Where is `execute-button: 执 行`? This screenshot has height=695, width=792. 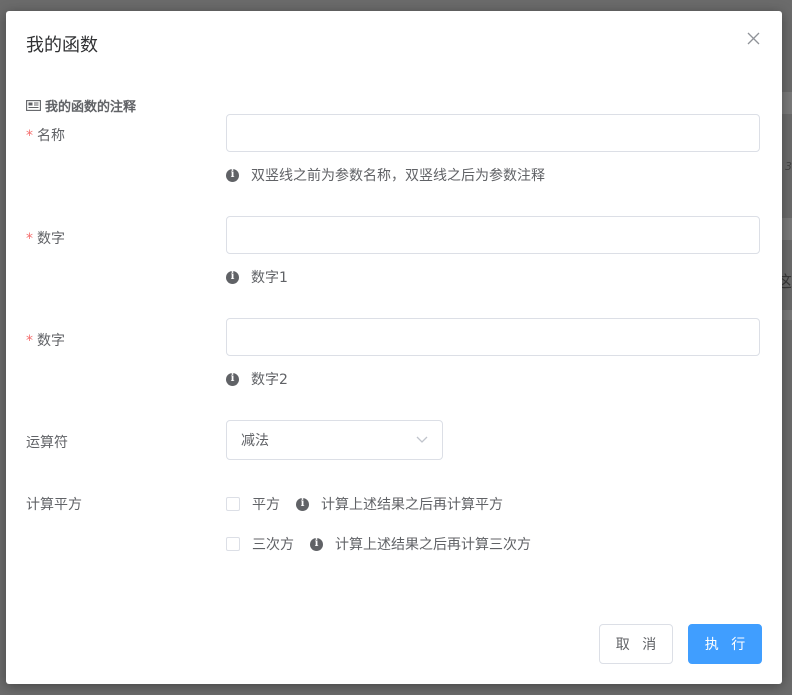
execute-button: 执 行 is located at coordinates (725, 644).